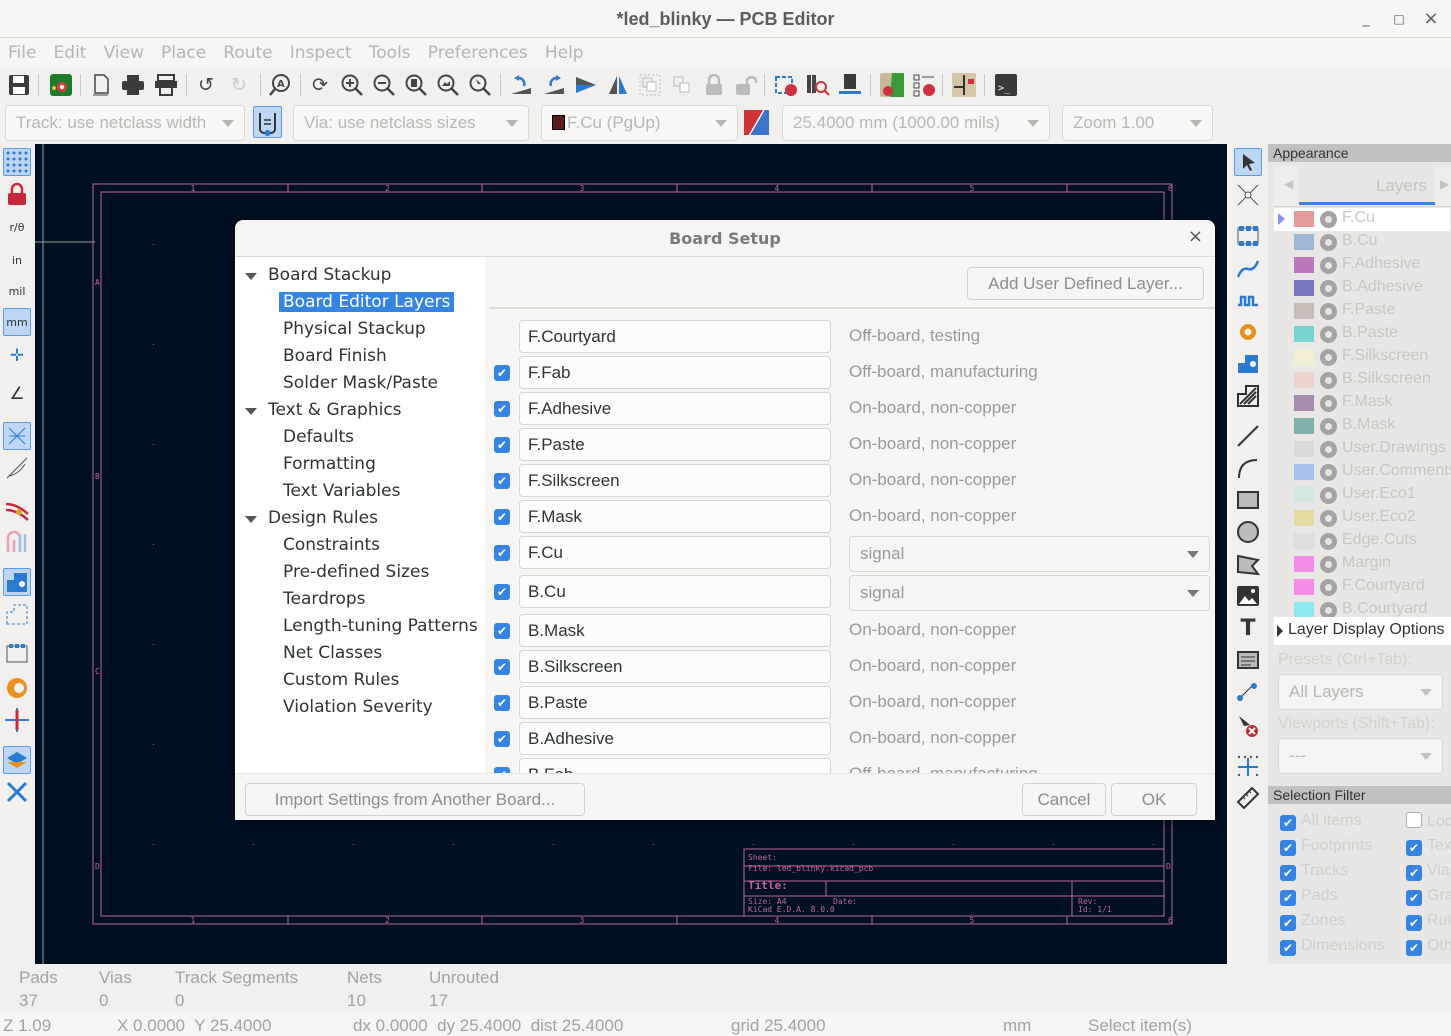 Image resolution: width=1451 pixels, height=1036 pixels. What do you see at coordinates (1428, 896) in the screenshot?
I see `filter-graphics: ✔ Graphics` at bounding box center [1428, 896].